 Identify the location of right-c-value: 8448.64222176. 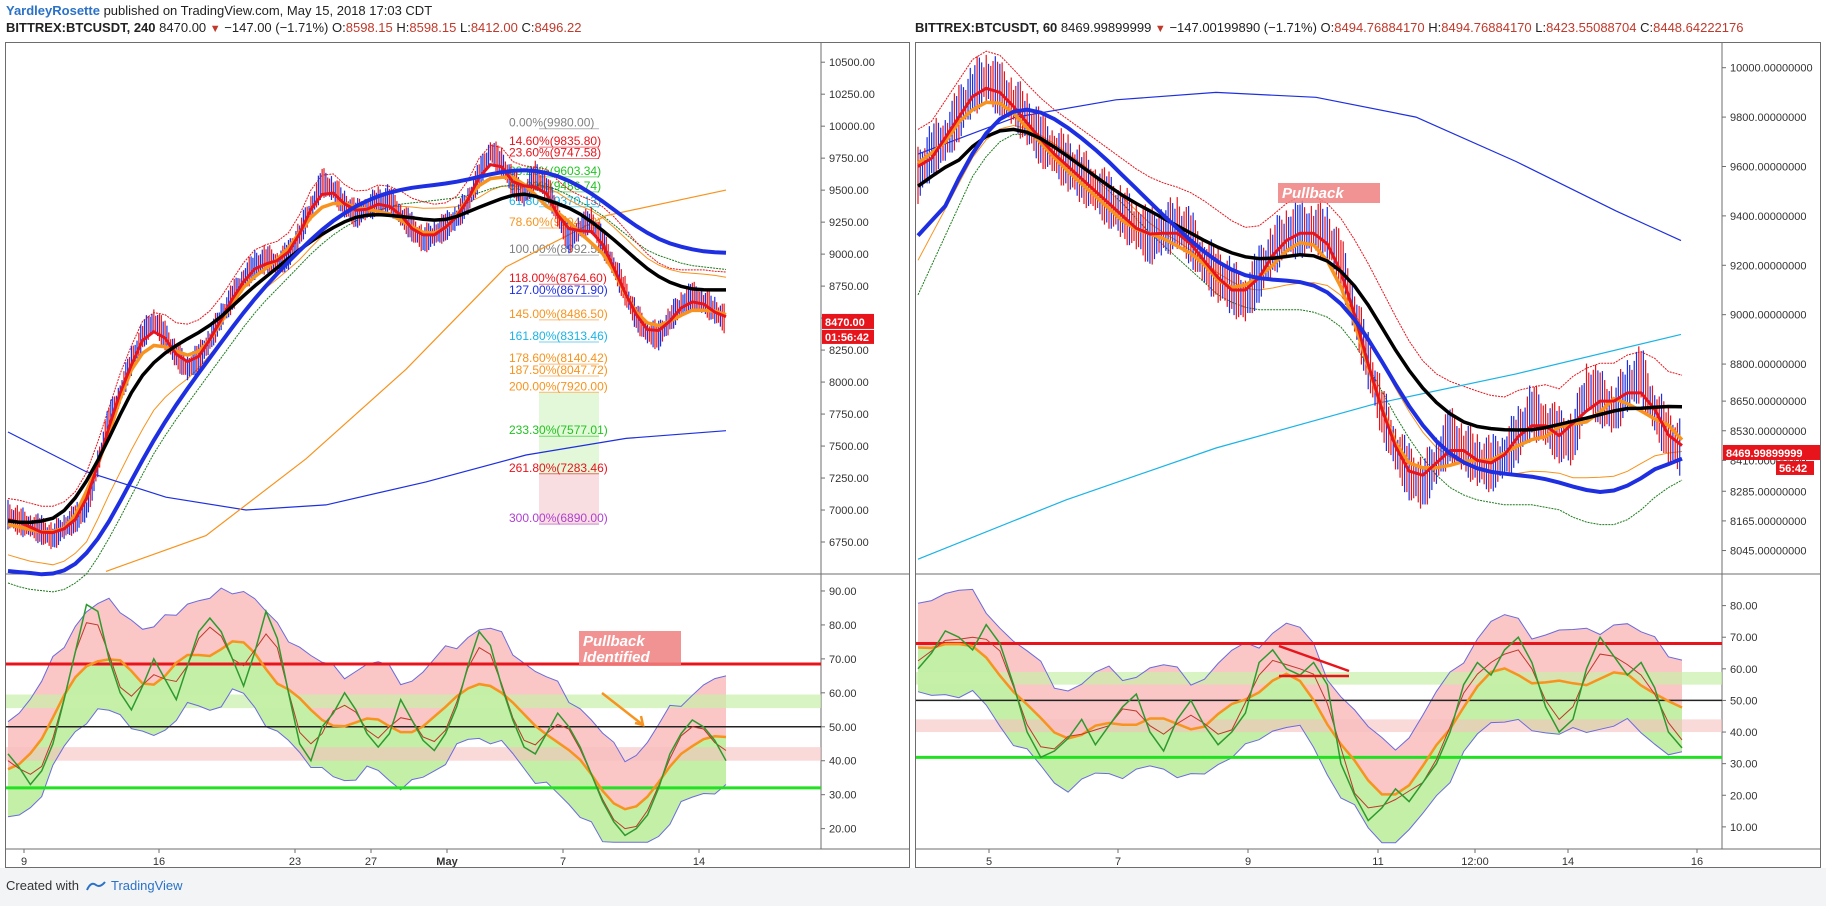
(1698, 27).